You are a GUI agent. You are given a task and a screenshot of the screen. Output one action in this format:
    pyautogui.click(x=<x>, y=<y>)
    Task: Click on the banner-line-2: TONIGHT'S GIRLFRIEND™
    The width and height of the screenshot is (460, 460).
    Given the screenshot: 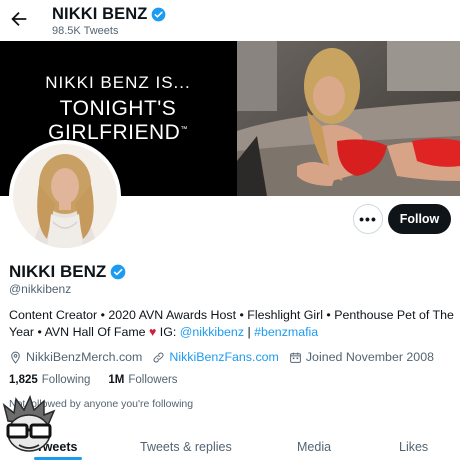 What is the action you would take?
    pyautogui.click(x=118, y=120)
    